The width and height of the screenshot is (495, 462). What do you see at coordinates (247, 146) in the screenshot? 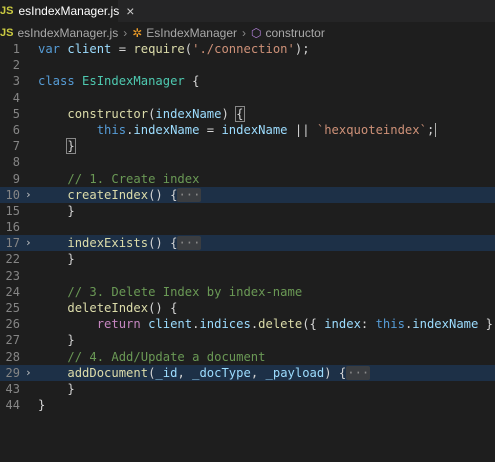
I see `code-line: 7 }` at bounding box center [247, 146].